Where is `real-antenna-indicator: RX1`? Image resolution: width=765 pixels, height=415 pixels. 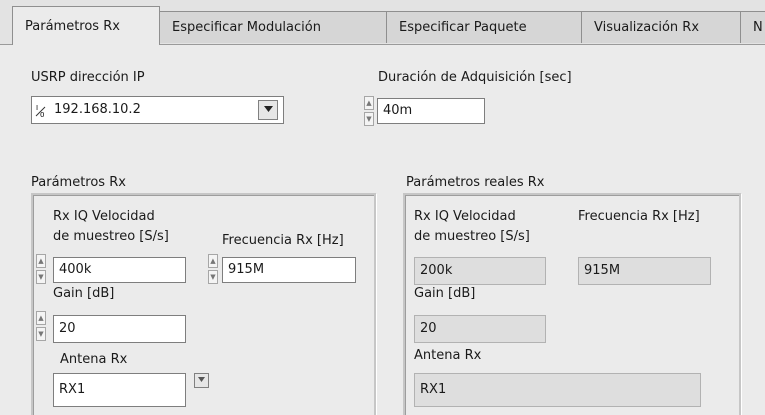
real-antenna-indicator: RX1 is located at coordinates (557, 390).